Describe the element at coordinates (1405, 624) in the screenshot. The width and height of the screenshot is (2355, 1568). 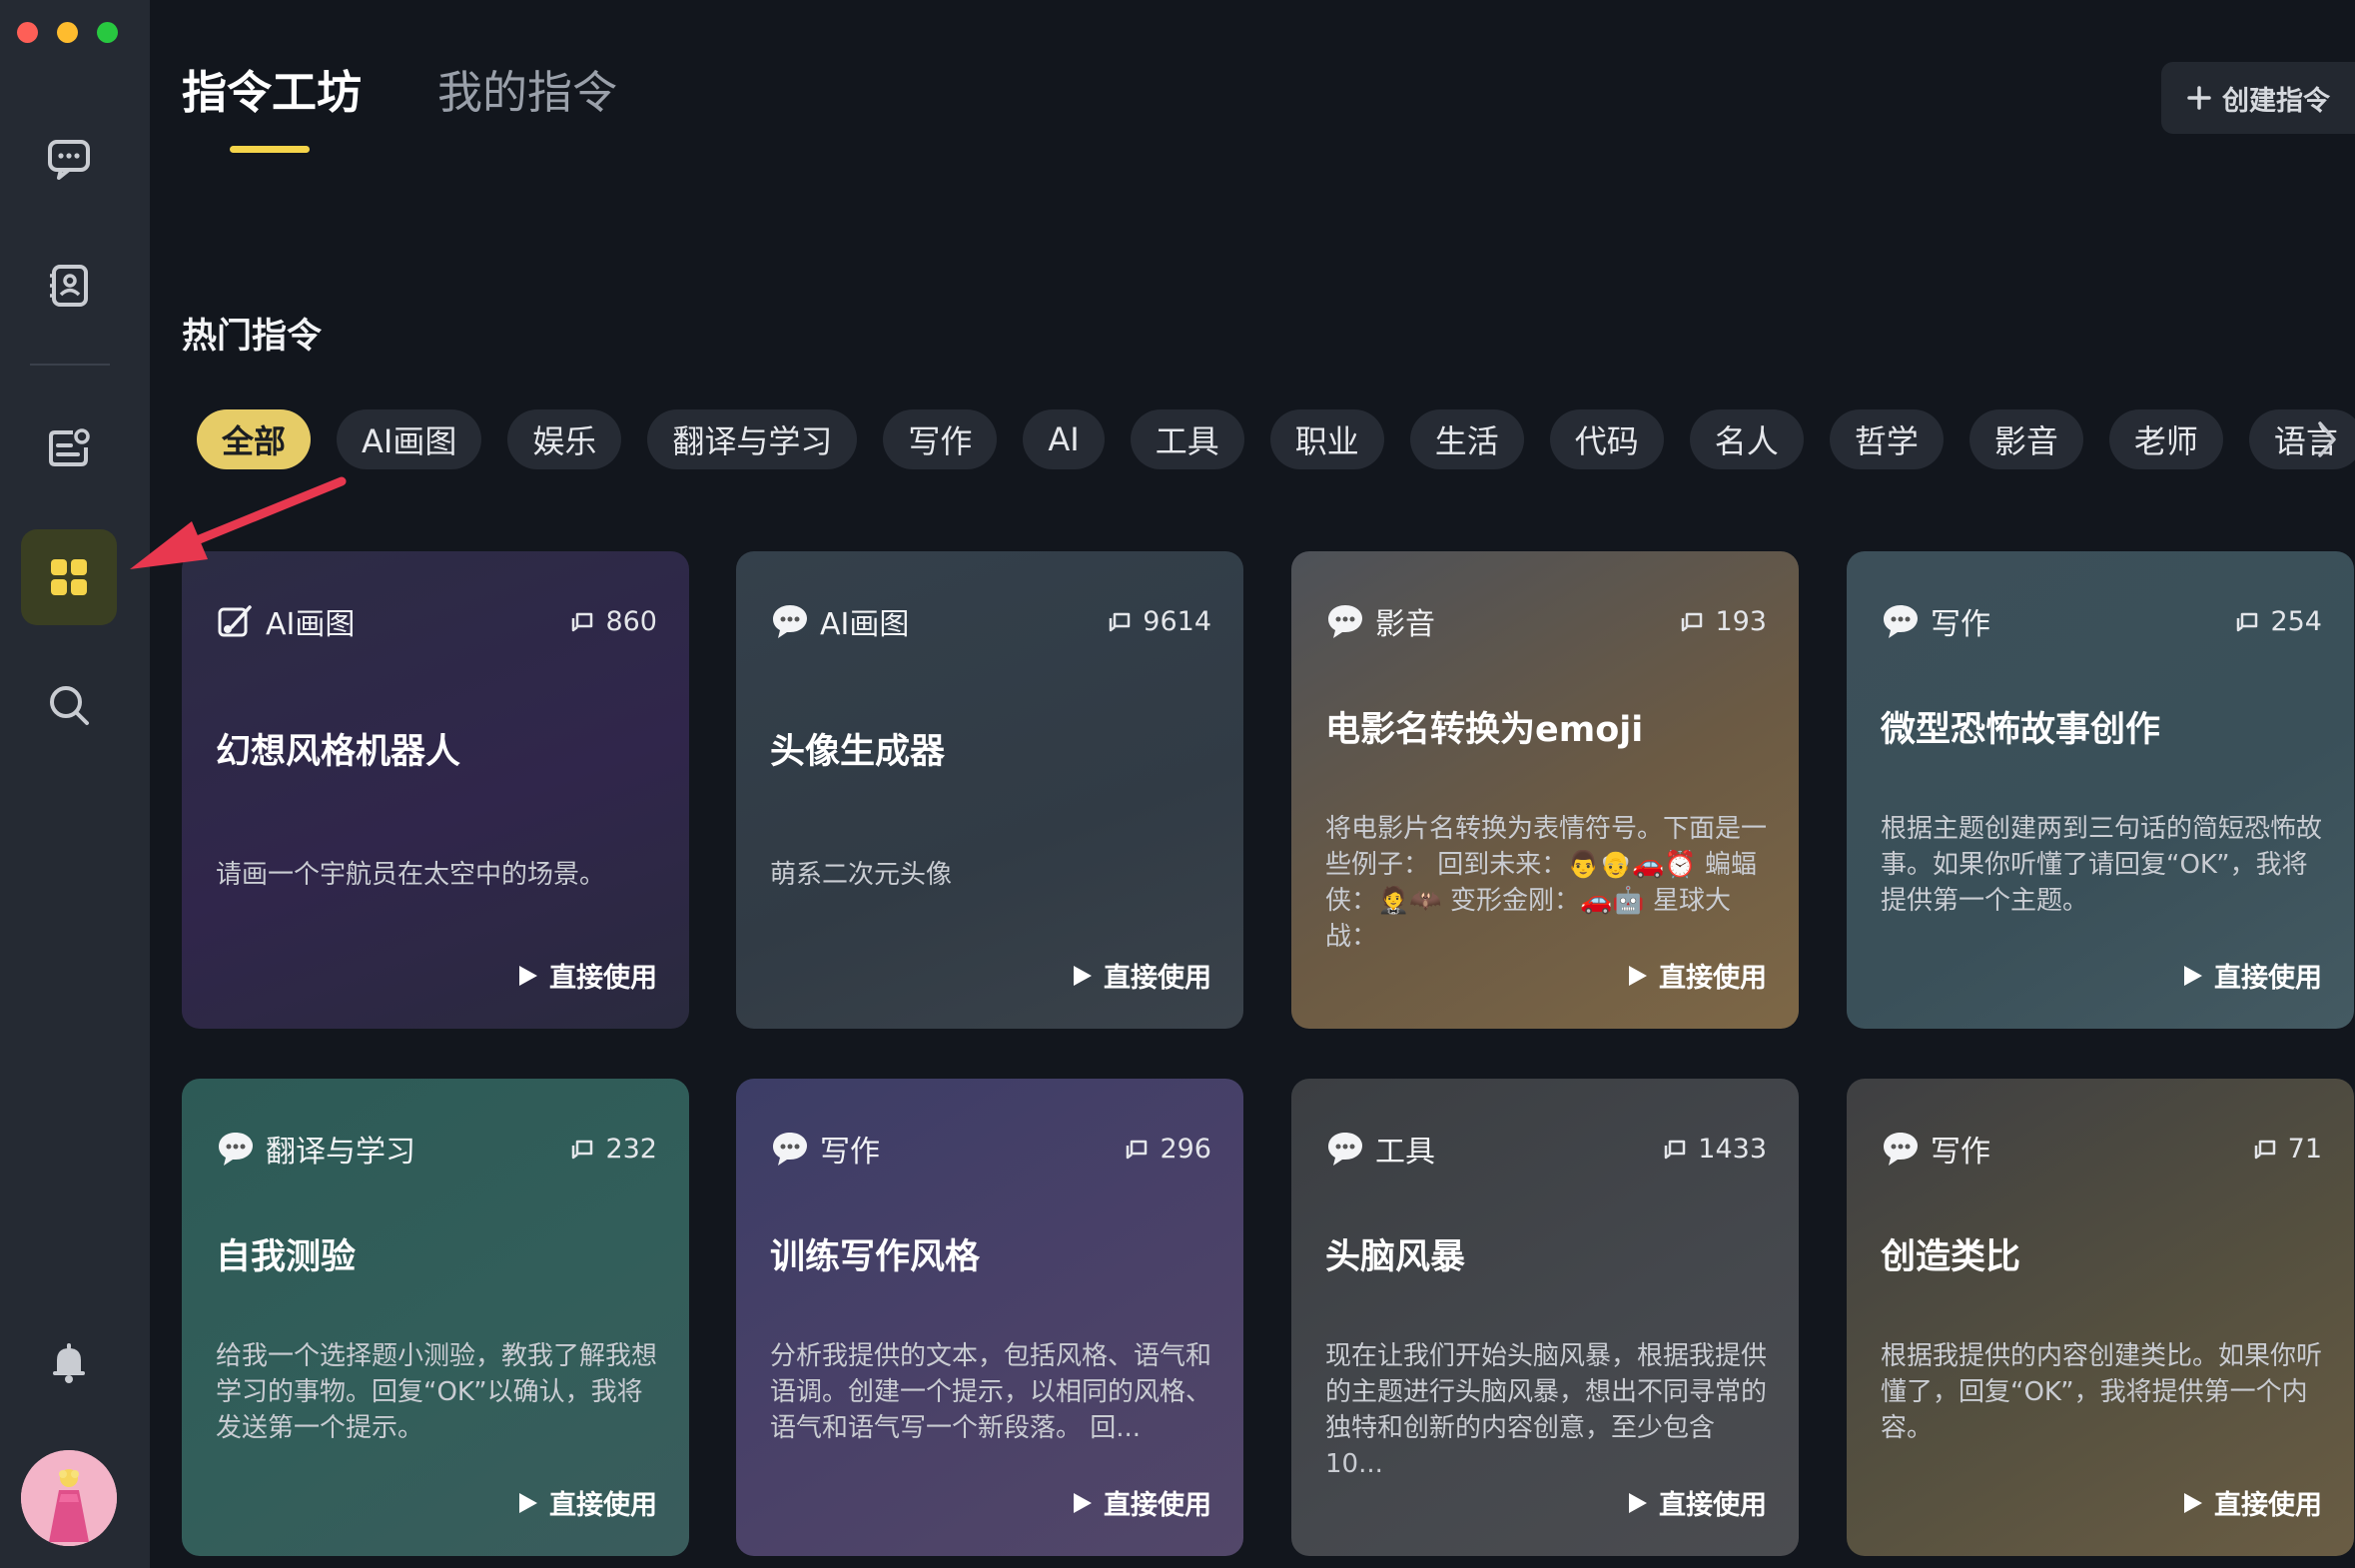
I see `card-category: 影音` at that location.